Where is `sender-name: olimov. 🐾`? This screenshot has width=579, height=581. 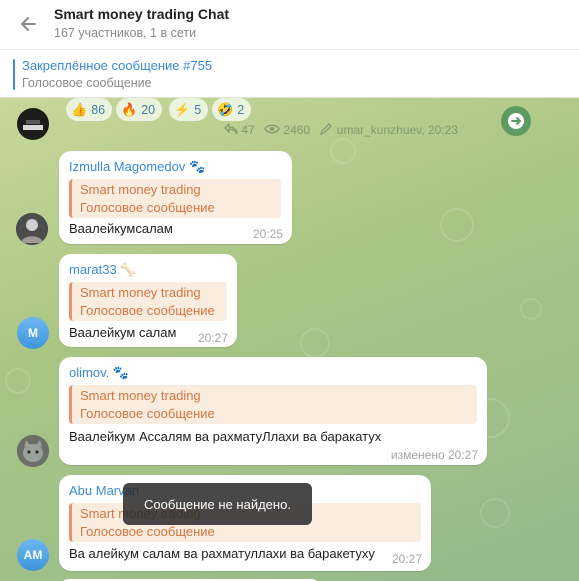
sender-name: olimov. 🐾 is located at coordinates (99, 373).